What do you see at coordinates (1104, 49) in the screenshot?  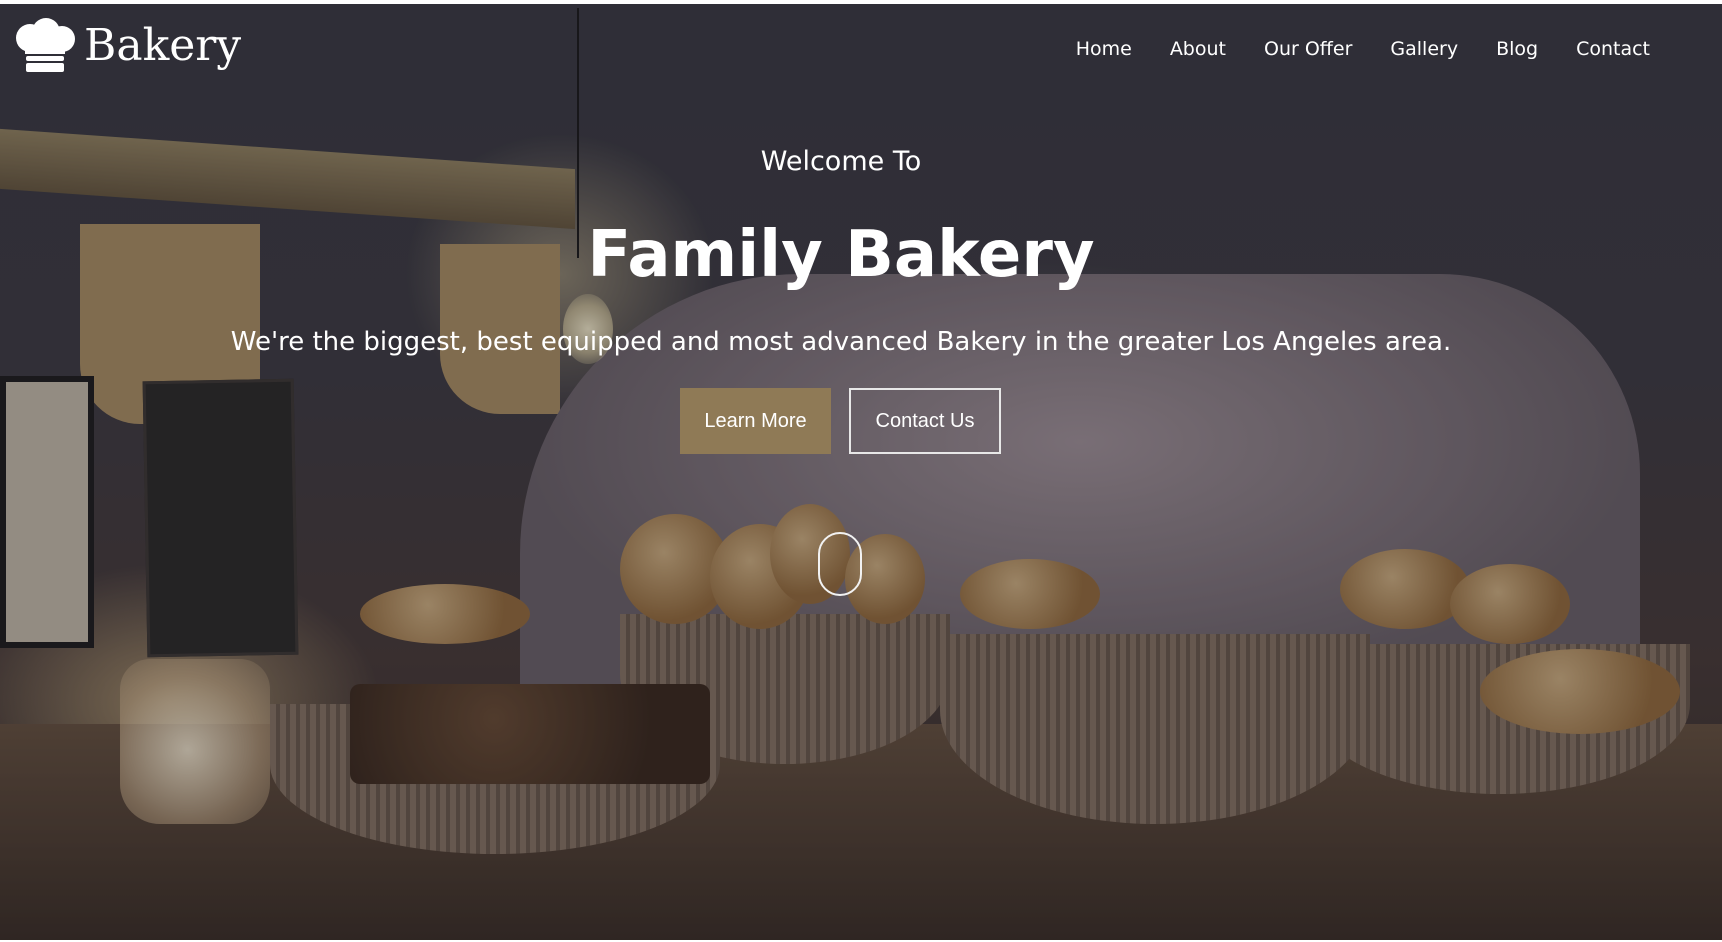 I see `nav-item-home: Home` at bounding box center [1104, 49].